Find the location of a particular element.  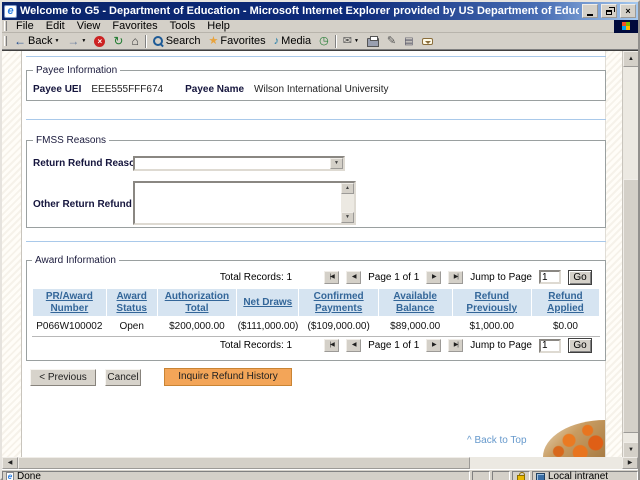

mail-button: ✉ ▼ is located at coordinates (351, 41).